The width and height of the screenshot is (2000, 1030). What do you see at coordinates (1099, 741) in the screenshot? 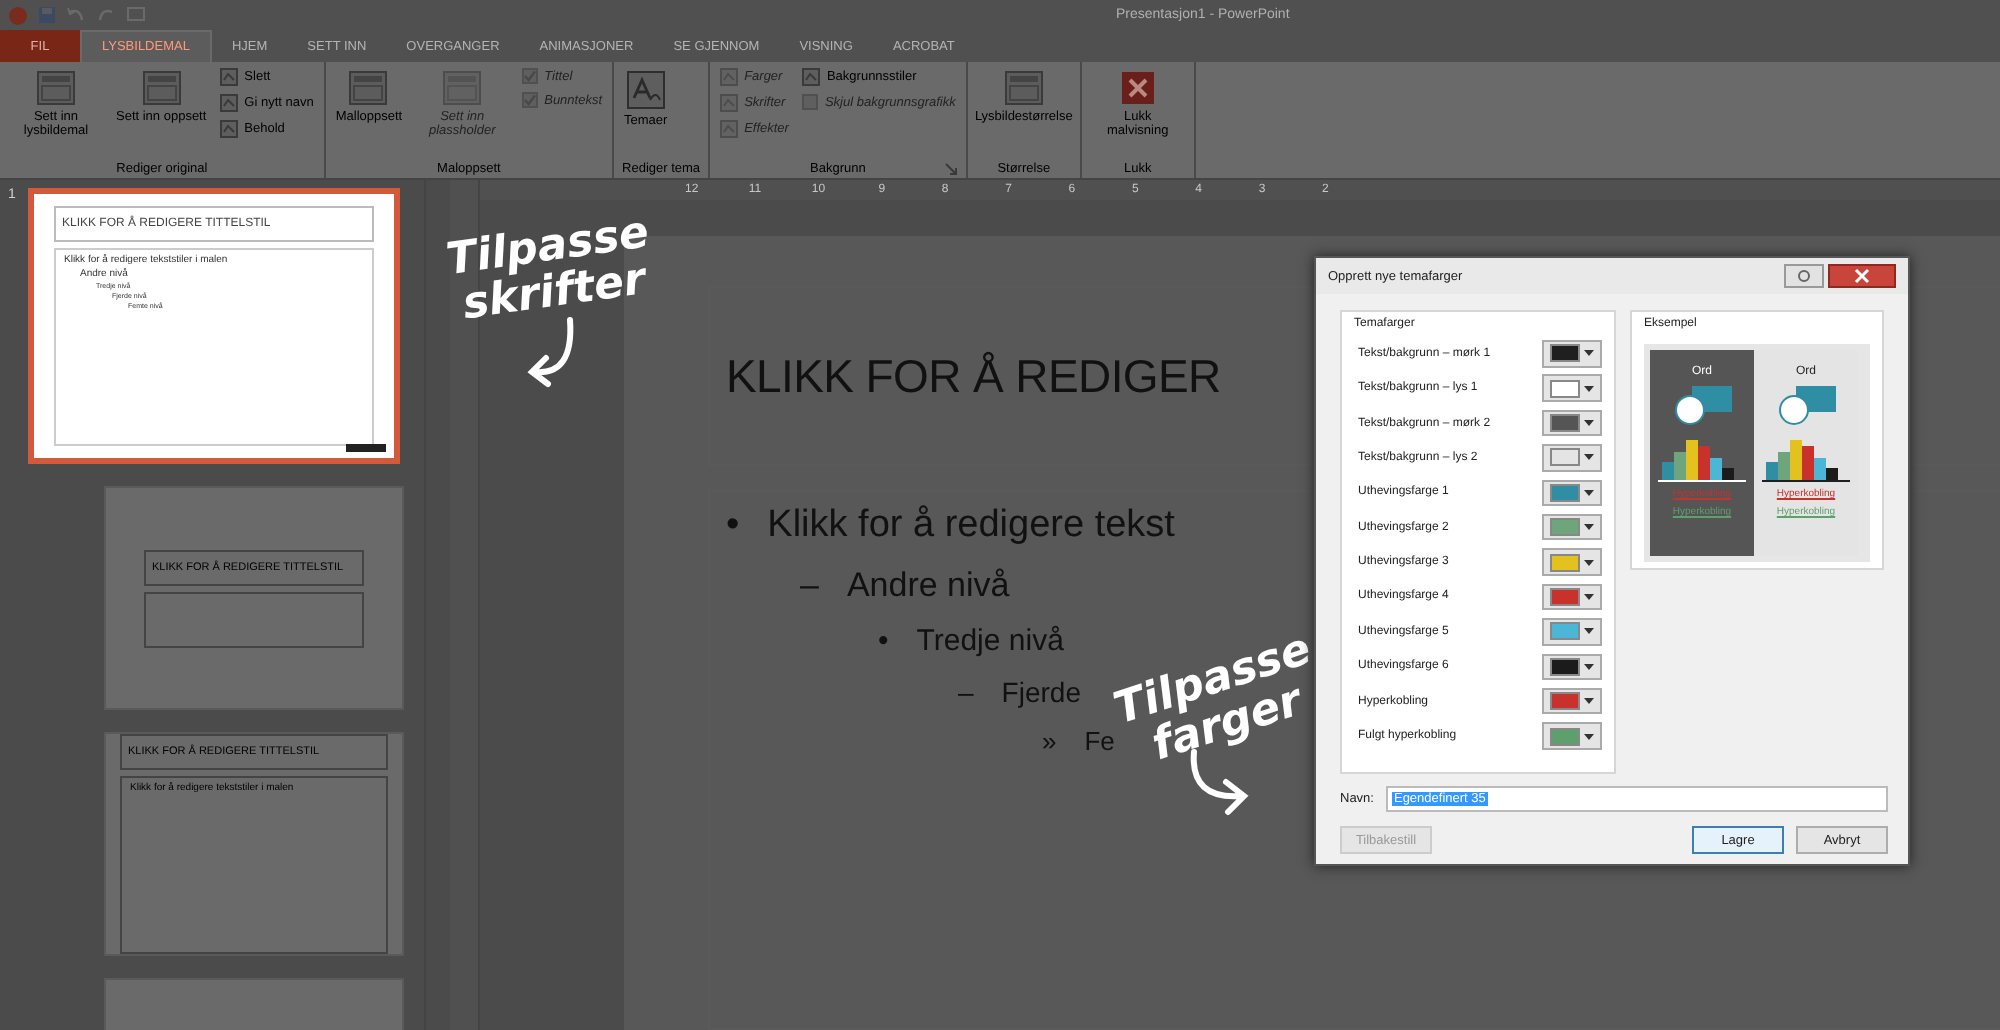
I see `bullet-text: Fe` at bounding box center [1099, 741].